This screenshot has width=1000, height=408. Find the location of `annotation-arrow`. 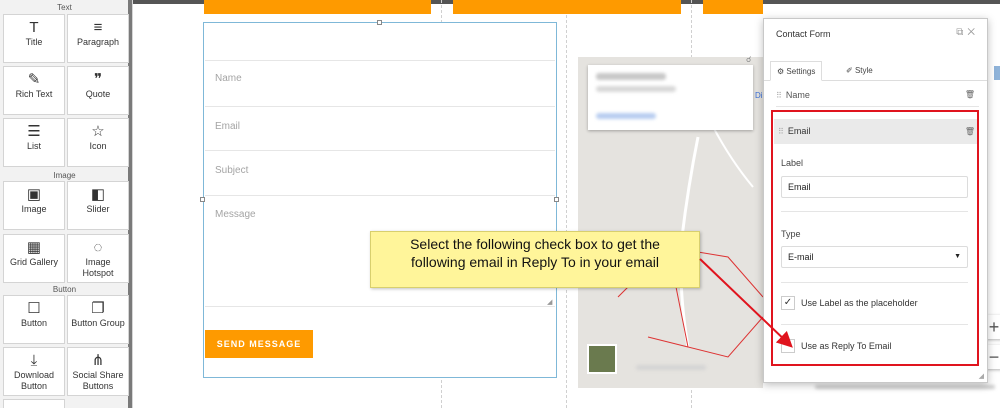

annotation-arrow is located at coordinates (746, 303).